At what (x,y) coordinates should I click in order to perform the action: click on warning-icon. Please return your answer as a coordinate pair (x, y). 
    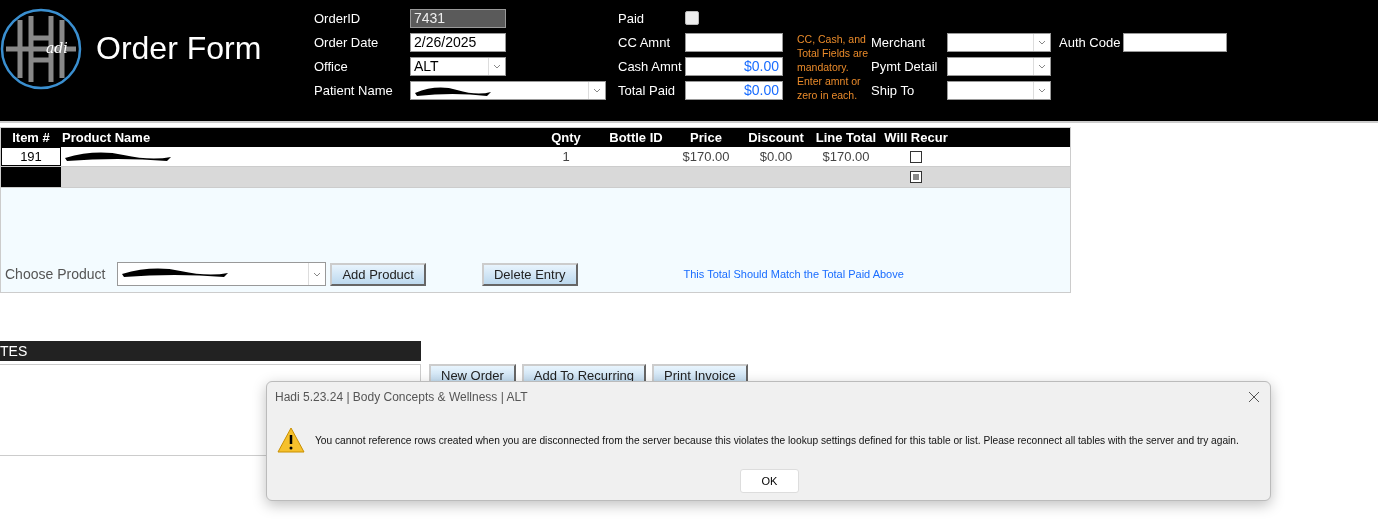
    Looking at the image, I should click on (291, 440).